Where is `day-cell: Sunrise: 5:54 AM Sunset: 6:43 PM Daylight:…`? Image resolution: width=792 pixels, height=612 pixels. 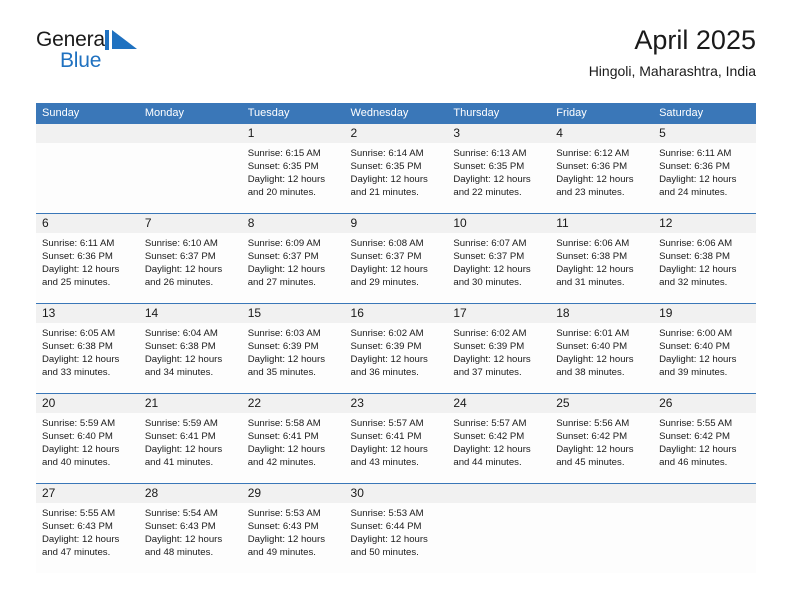 day-cell: Sunrise: 5:54 AM Sunset: 6:43 PM Daylight:… is located at coordinates (190, 538).